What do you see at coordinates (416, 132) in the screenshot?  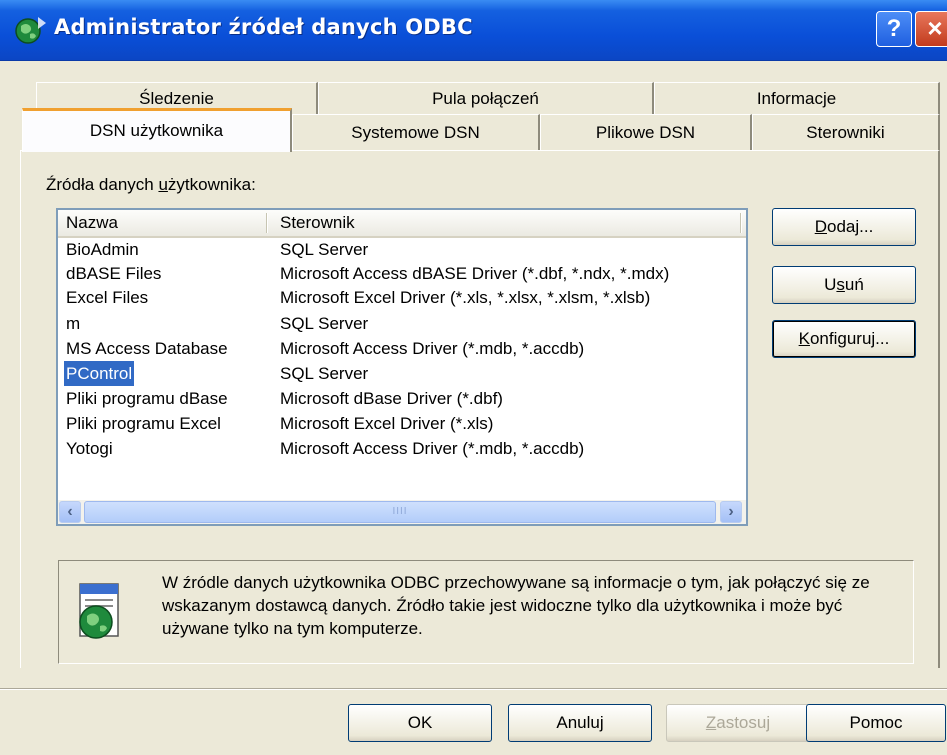 I see `tab-systemowe-dsn: Systemowe DSN` at bounding box center [416, 132].